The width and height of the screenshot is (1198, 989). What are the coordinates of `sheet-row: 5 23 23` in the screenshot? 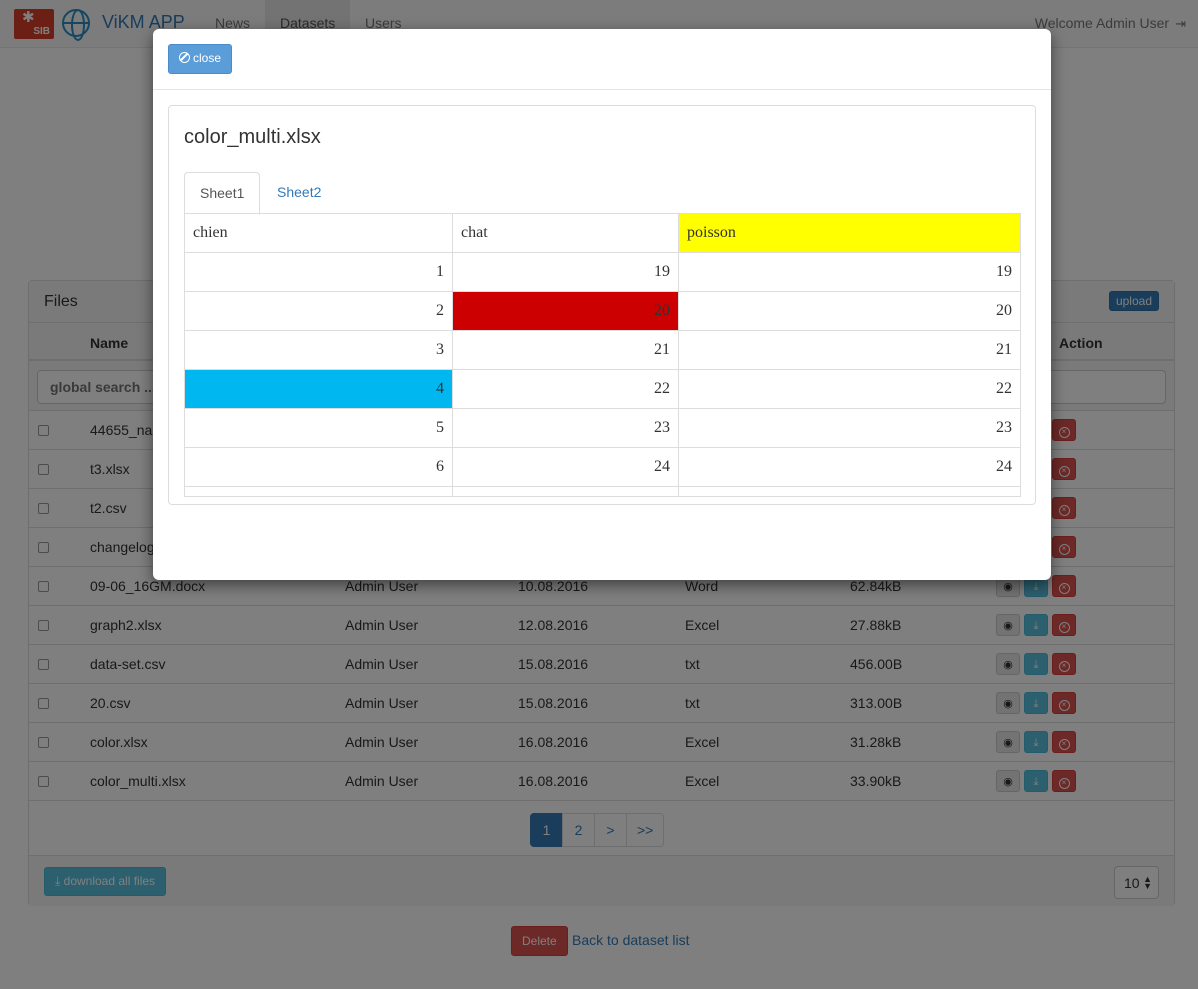 It's located at (602, 428).